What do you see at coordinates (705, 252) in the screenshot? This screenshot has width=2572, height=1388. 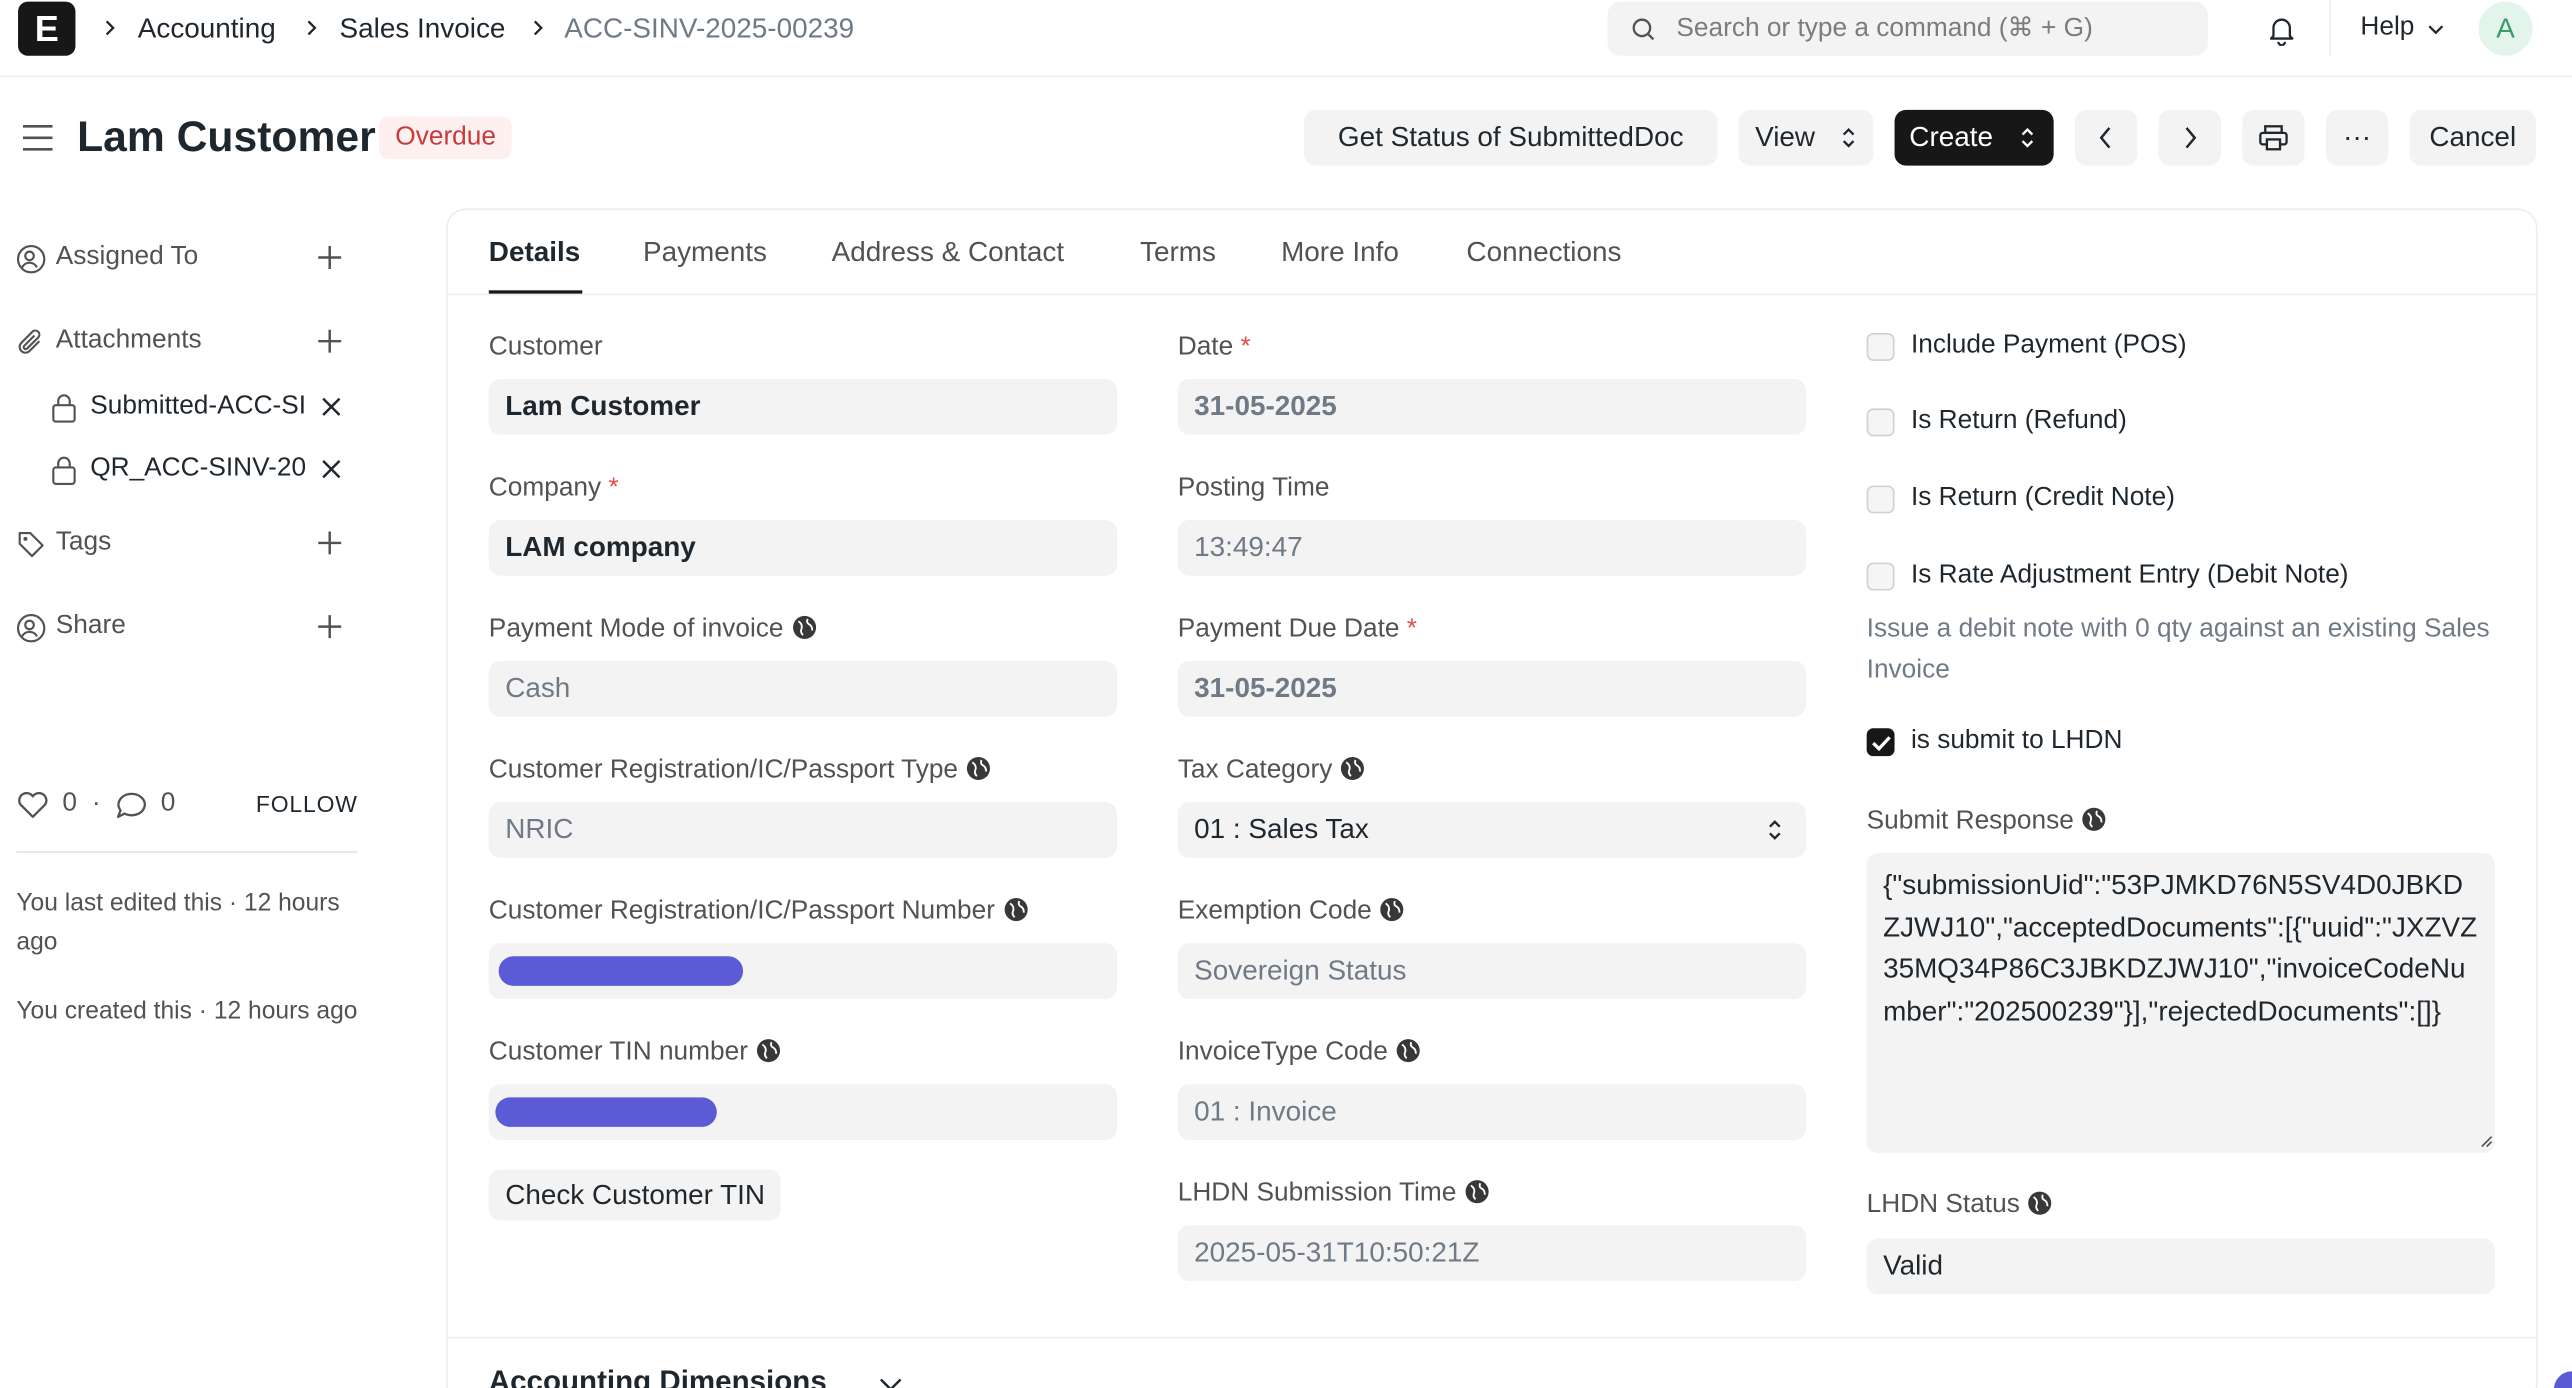 I see `tab-payments: Payments` at bounding box center [705, 252].